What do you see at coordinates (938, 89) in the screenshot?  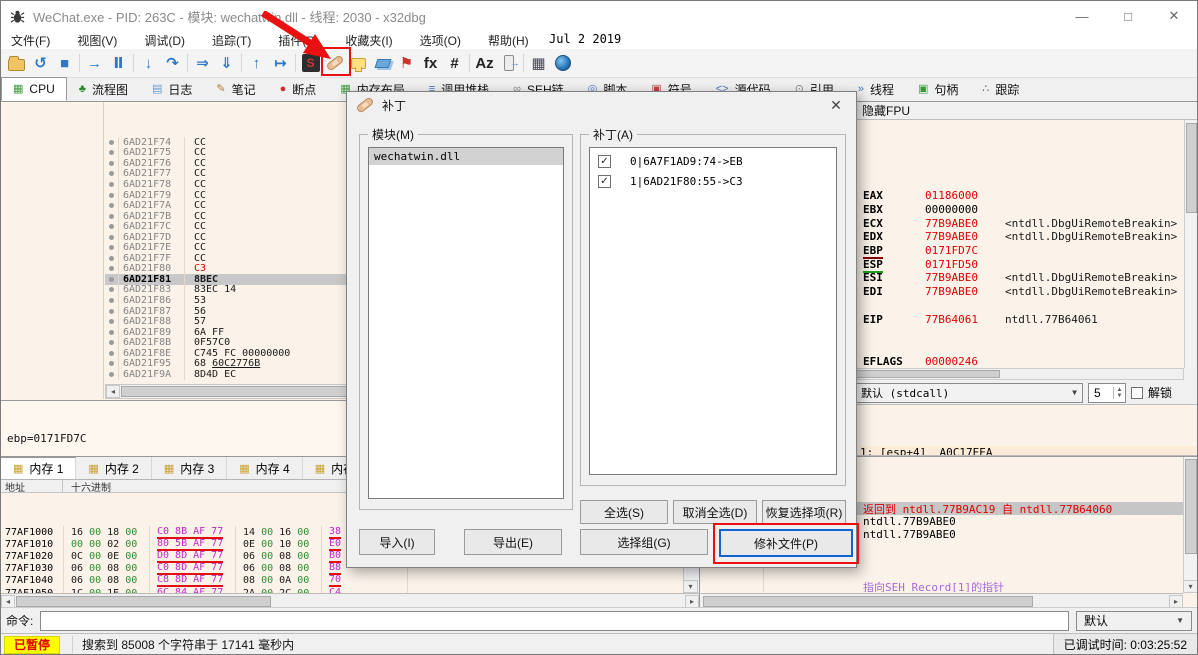 I see `tab-handles: ▣ 句柄` at bounding box center [938, 89].